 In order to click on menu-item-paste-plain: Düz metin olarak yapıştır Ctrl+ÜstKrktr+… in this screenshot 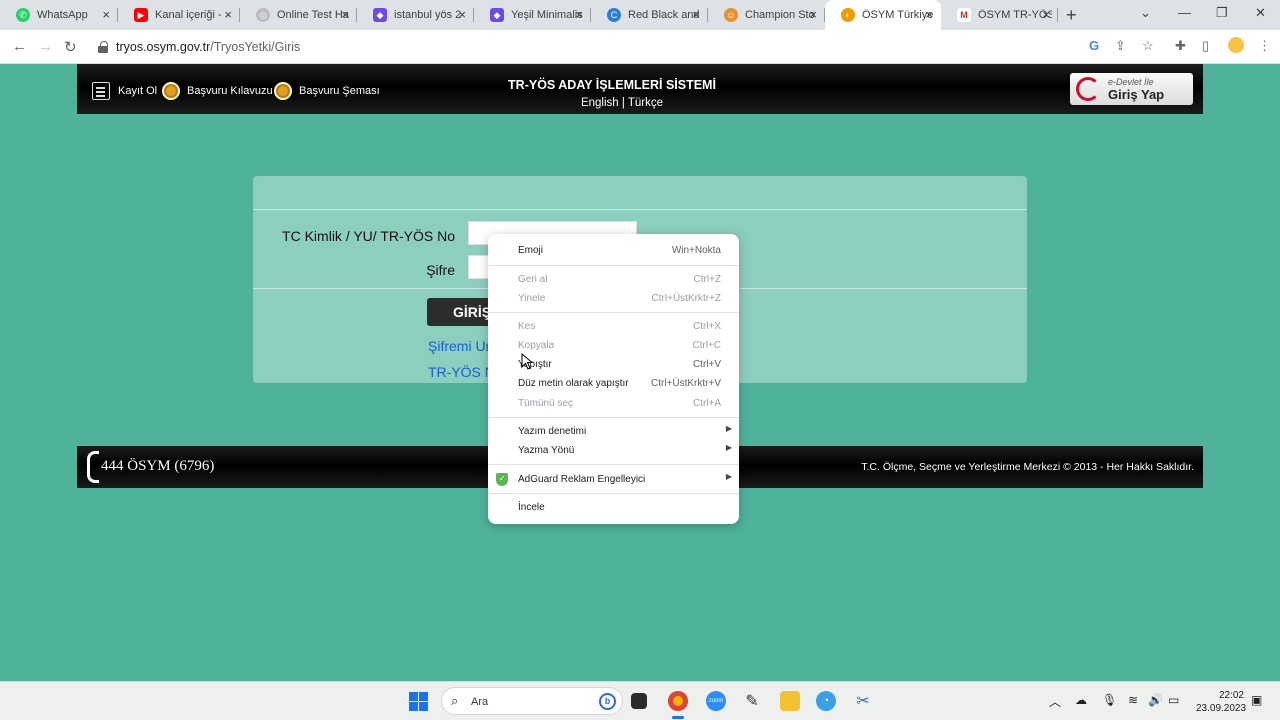, I will do `click(613, 383)`.